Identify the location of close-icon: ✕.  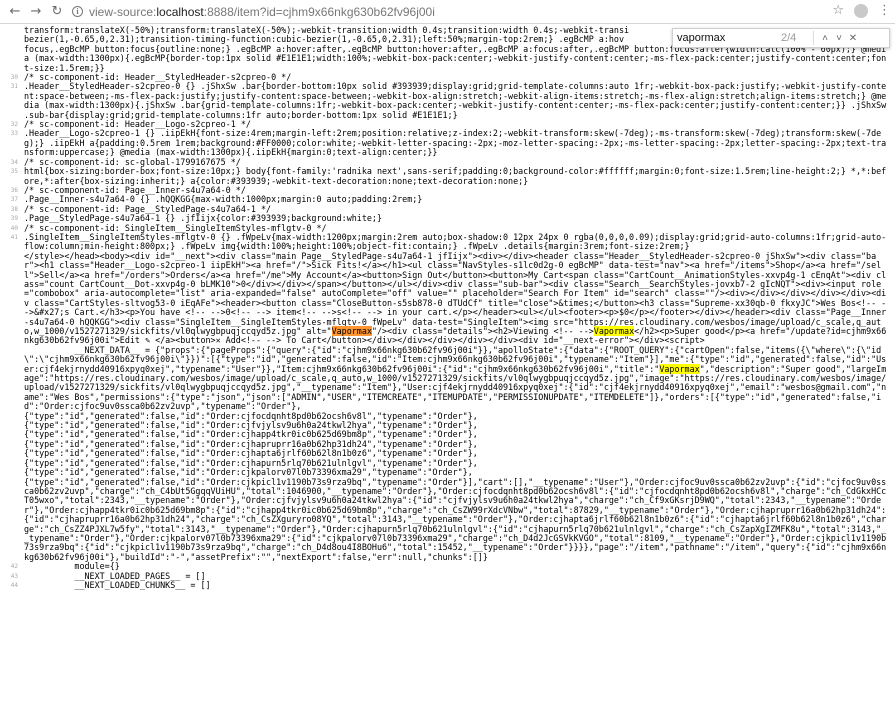
(853, 38).